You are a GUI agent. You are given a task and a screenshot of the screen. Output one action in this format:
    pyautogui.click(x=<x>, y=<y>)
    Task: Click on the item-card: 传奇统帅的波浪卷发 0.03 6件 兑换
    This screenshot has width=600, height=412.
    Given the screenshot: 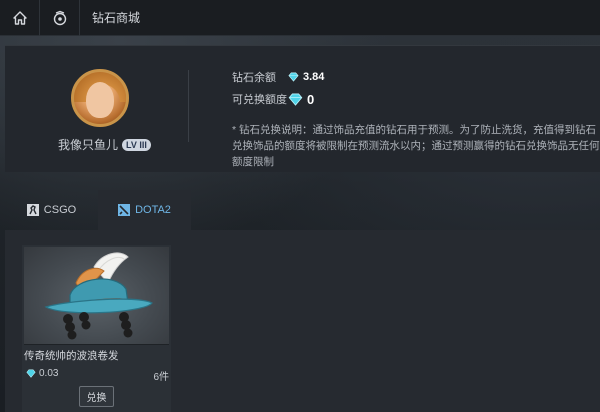 What is the action you would take?
    pyautogui.click(x=96, y=328)
    